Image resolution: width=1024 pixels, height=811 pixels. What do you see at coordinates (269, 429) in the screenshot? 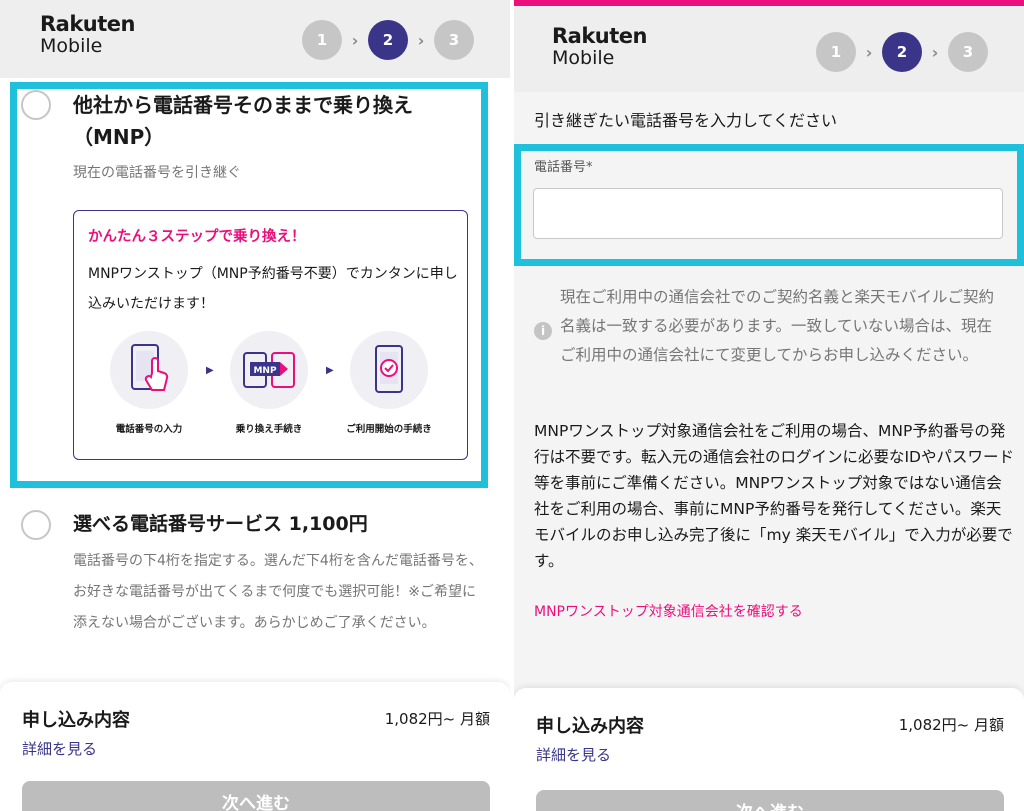
I see `mnp-step-label: 乗り換え手続き` at bounding box center [269, 429].